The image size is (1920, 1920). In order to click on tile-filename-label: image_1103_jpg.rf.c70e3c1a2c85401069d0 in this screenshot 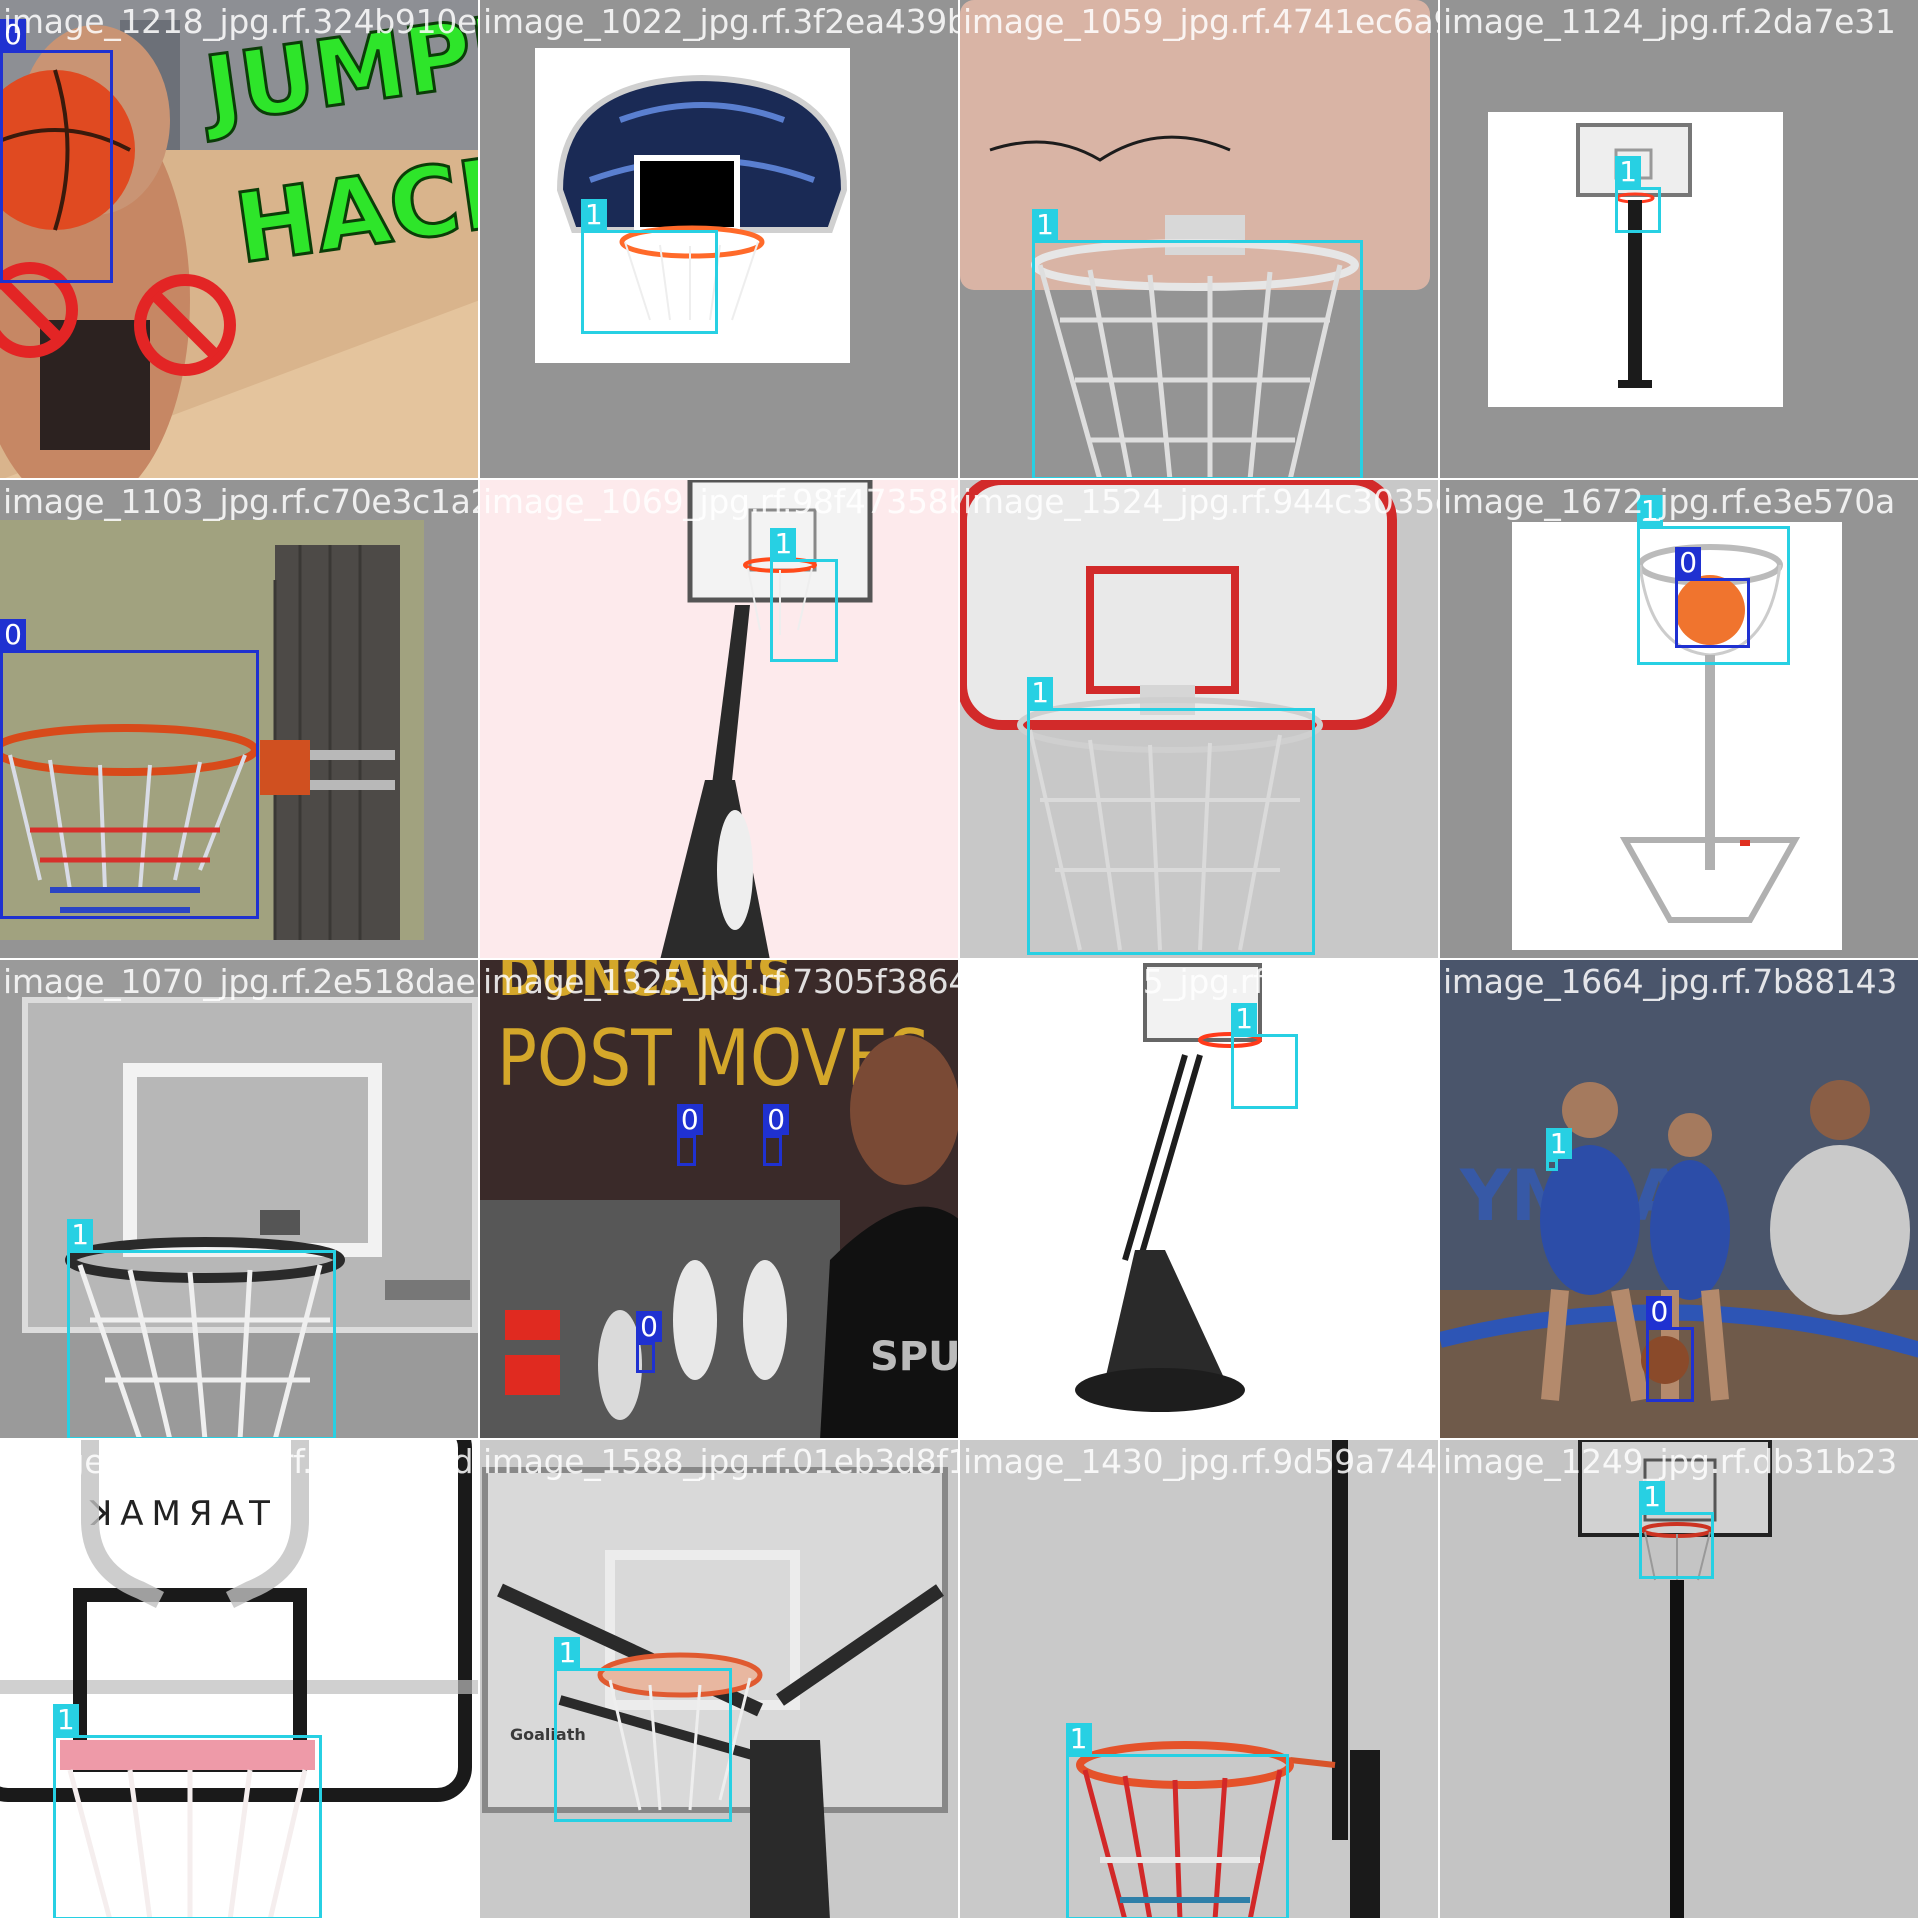, I will do `click(240, 501)`.